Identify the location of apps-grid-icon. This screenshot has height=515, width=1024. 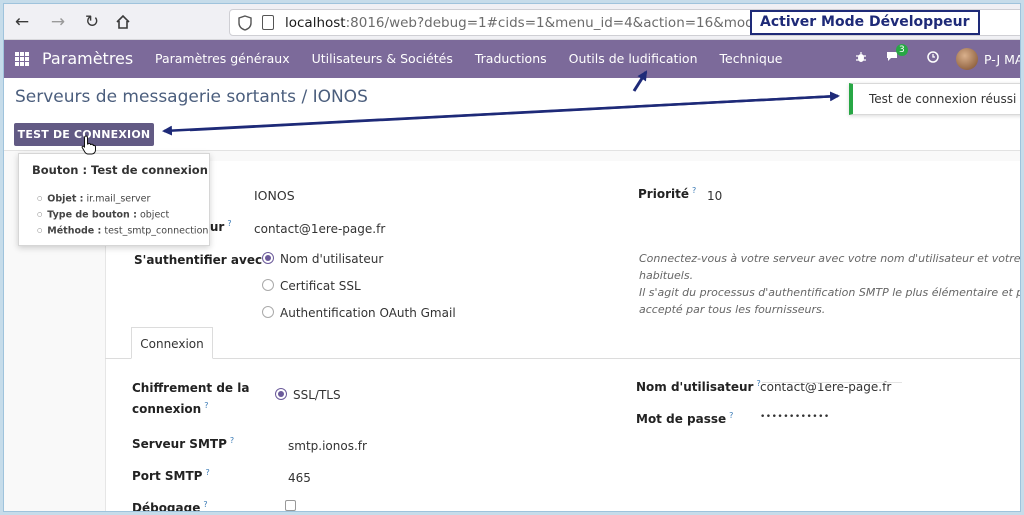
(22, 59).